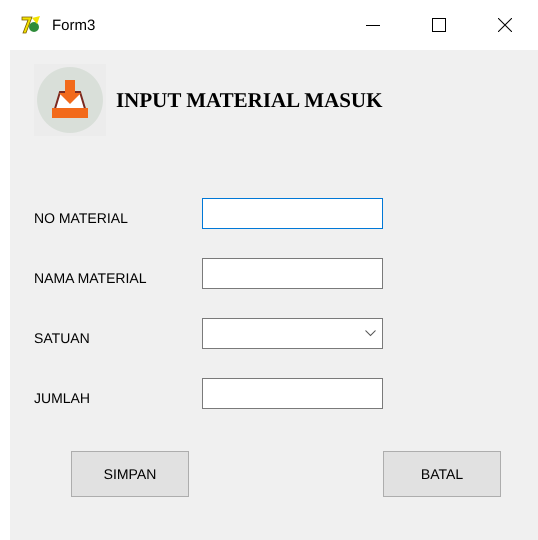 The height and width of the screenshot is (540, 538). Describe the element at coordinates (249, 100) in the screenshot. I see `form-heading: INPUT MATERIAL MASUK` at that location.